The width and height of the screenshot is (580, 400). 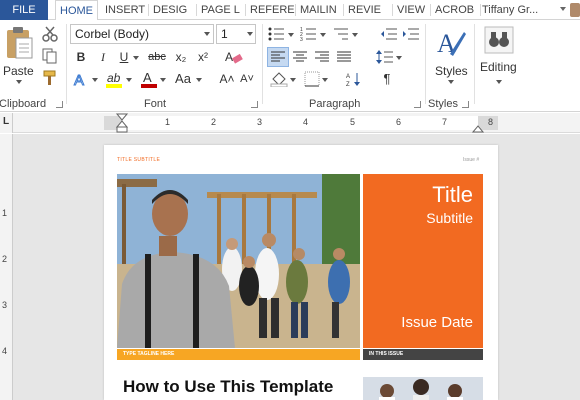 I want to click on bold-button: B, so click(x=81, y=57).